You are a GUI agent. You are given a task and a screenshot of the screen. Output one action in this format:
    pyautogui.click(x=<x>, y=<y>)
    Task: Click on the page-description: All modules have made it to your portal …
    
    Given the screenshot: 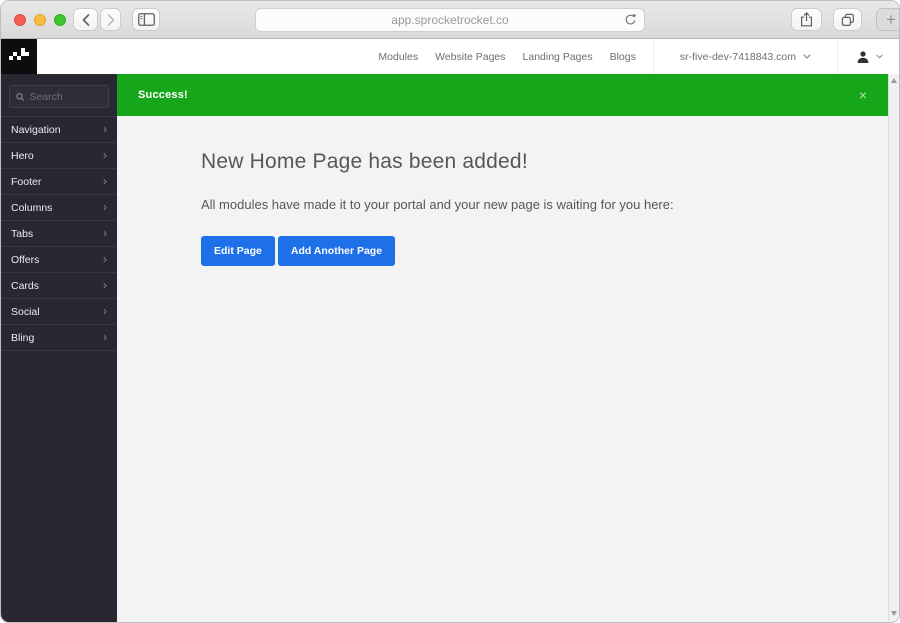 What is the action you would take?
    pyautogui.click(x=437, y=204)
    